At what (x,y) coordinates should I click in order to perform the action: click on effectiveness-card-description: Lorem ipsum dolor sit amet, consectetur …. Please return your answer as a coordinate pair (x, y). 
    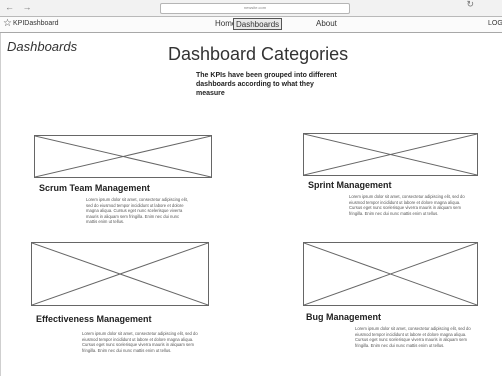
    Looking at the image, I should click on (140, 342).